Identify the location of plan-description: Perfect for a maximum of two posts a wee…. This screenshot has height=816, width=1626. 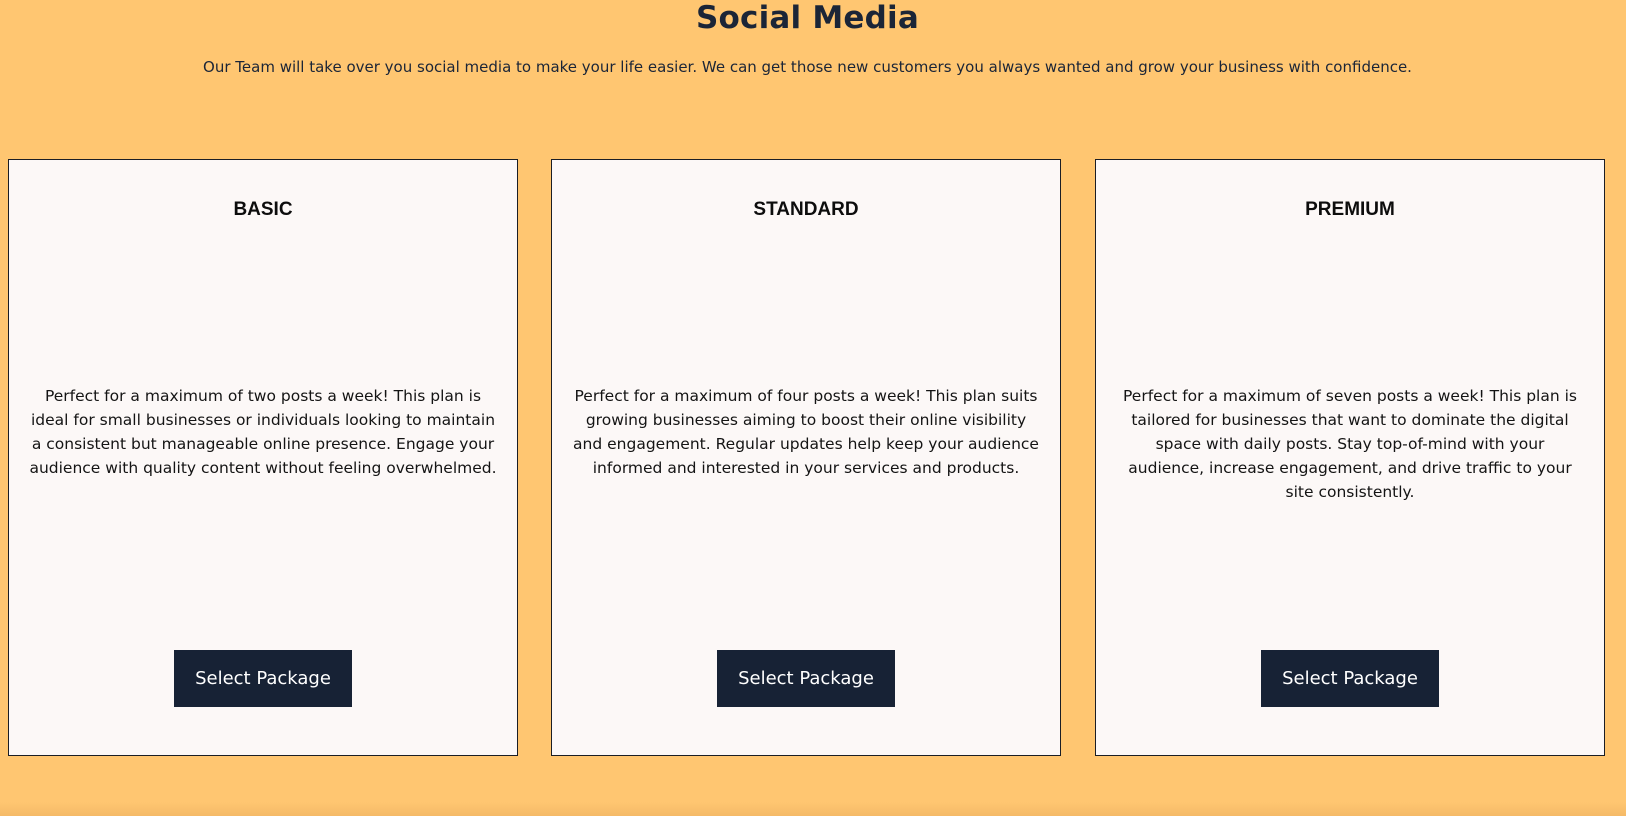
(263, 432).